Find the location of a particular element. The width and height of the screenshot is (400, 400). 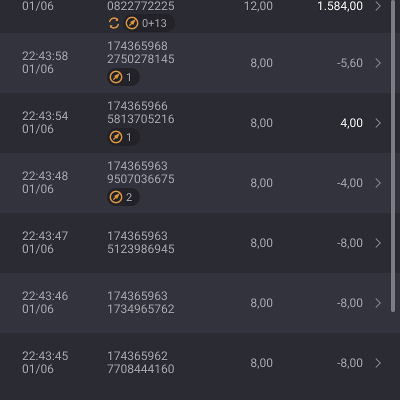

bonus-badge: 2 is located at coordinates (123, 197).